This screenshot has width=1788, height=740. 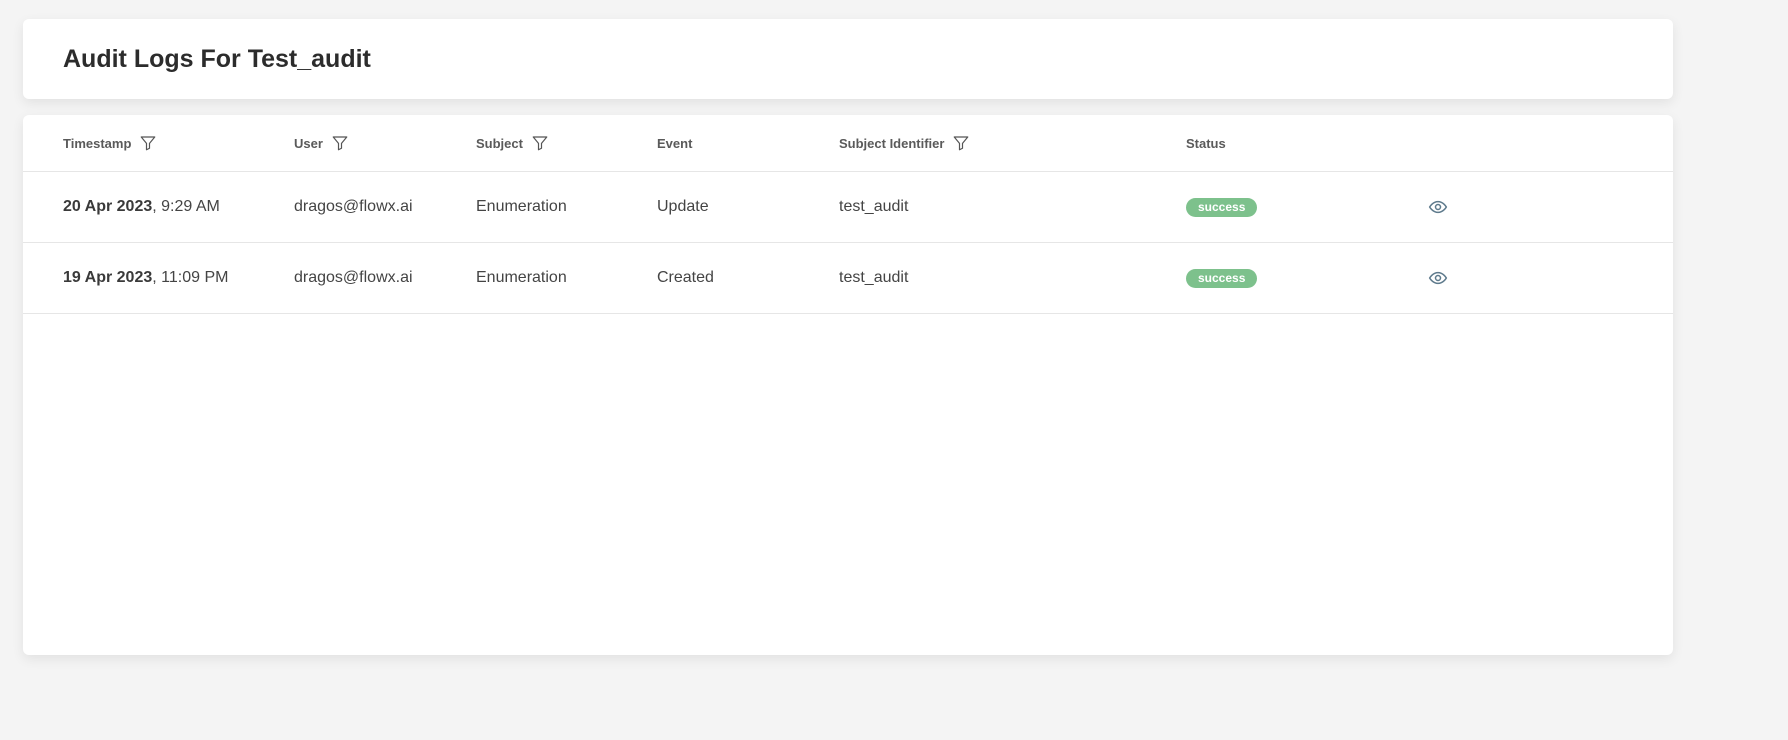 What do you see at coordinates (848, 59) in the screenshot?
I see `page-header: Audit Logs For Test_audit` at bounding box center [848, 59].